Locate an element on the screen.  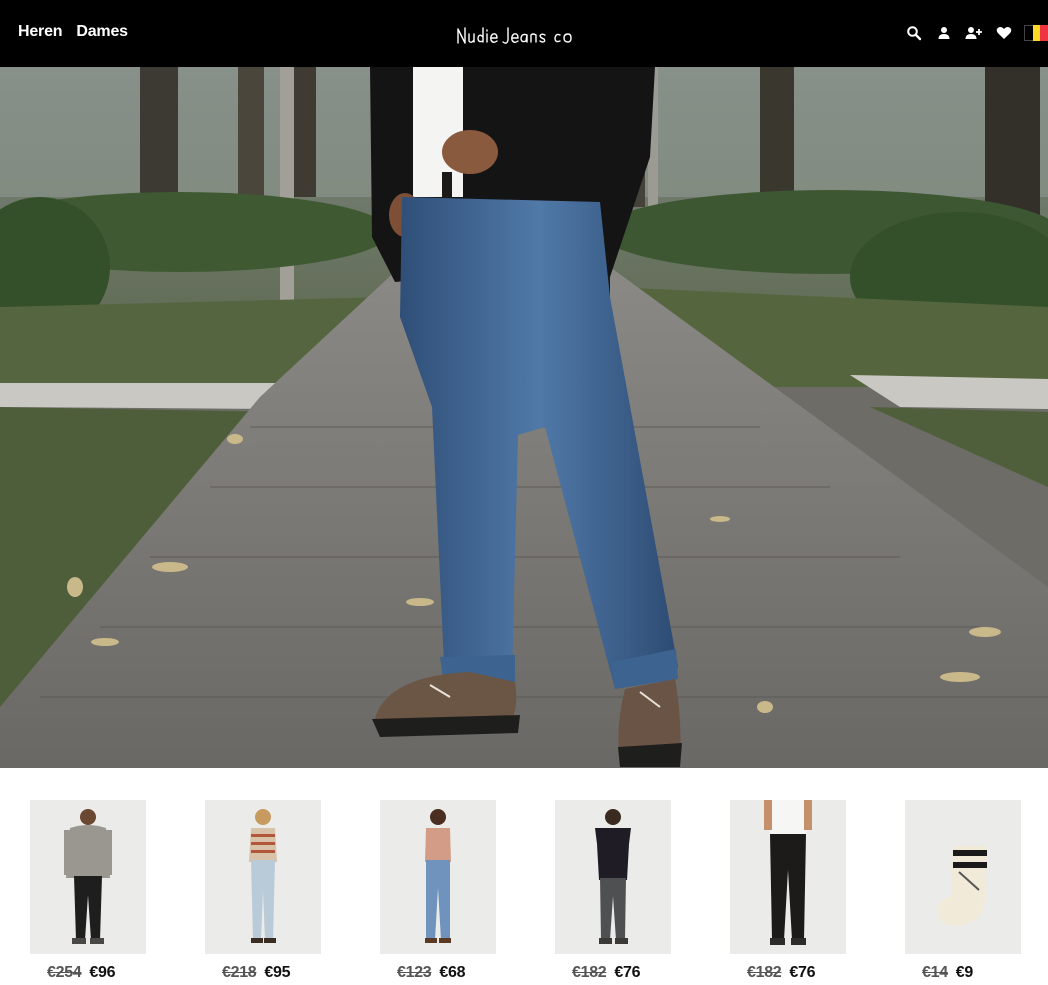
old-price: €254 is located at coordinates (64, 972).